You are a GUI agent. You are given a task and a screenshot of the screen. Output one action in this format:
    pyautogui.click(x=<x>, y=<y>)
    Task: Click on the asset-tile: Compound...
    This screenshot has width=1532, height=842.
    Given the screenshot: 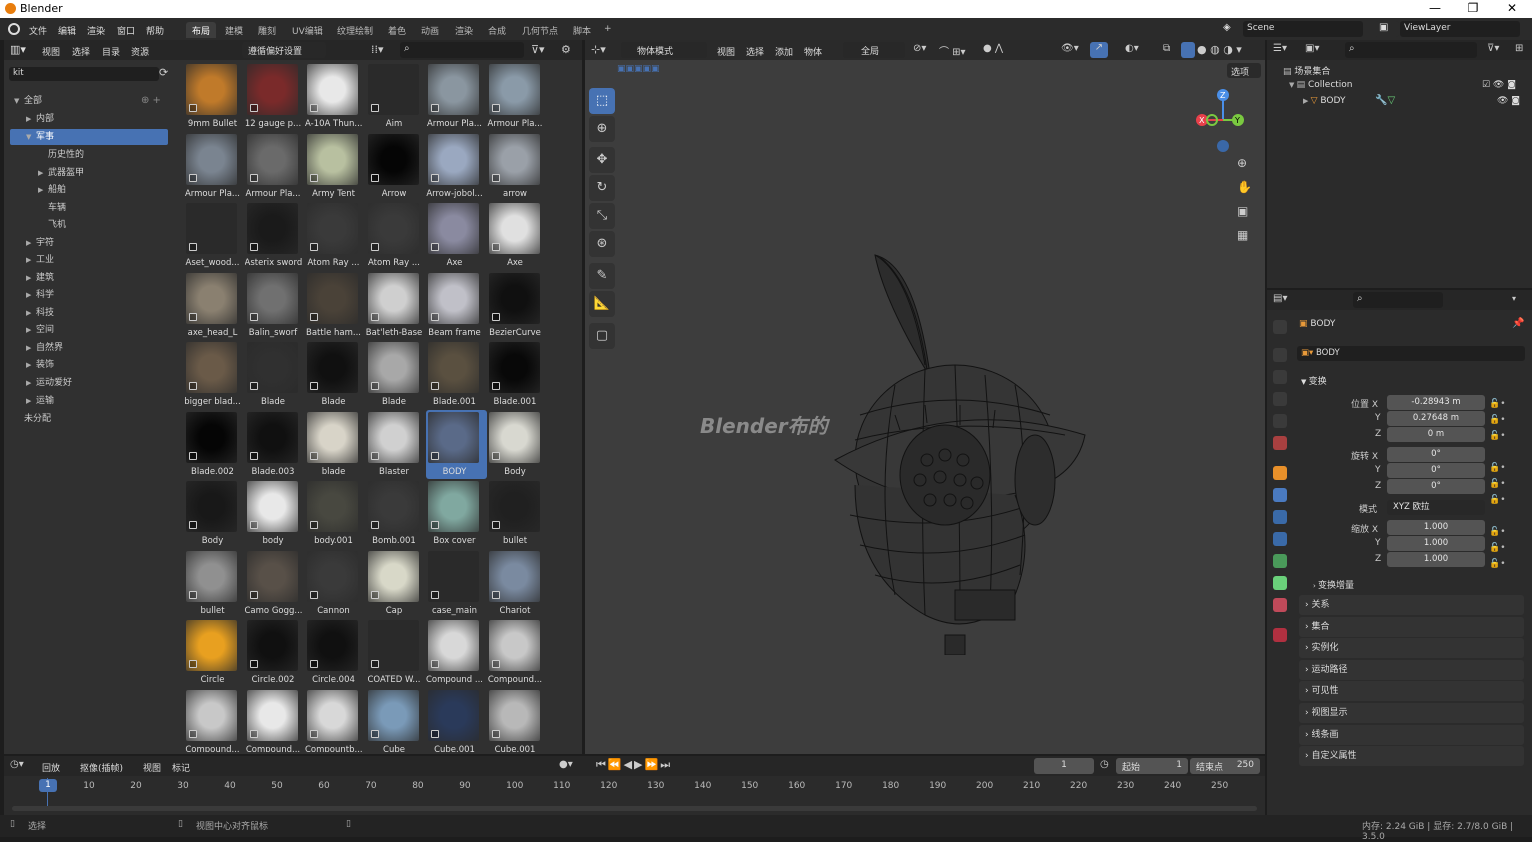 What is the action you would take?
    pyautogui.click(x=275, y=720)
    